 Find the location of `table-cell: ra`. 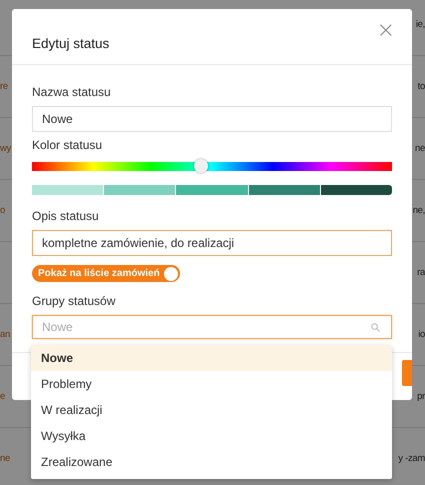

table-cell: ra is located at coordinates (421, 272).